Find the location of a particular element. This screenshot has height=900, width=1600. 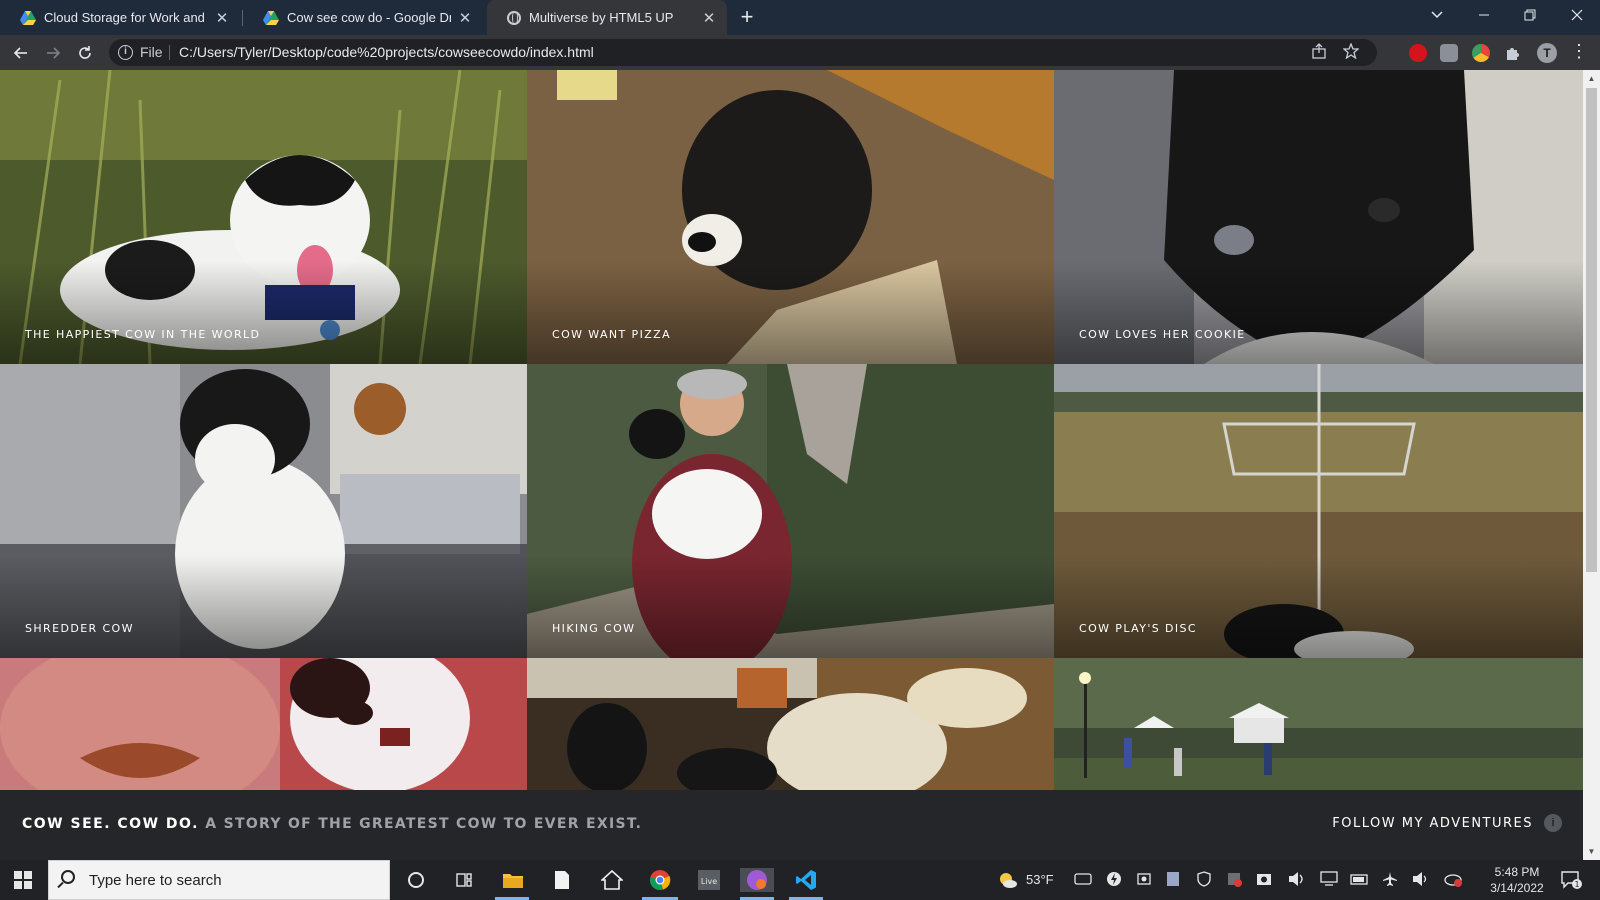

bookmark-star-icon is located at coordinates (1351, 53).